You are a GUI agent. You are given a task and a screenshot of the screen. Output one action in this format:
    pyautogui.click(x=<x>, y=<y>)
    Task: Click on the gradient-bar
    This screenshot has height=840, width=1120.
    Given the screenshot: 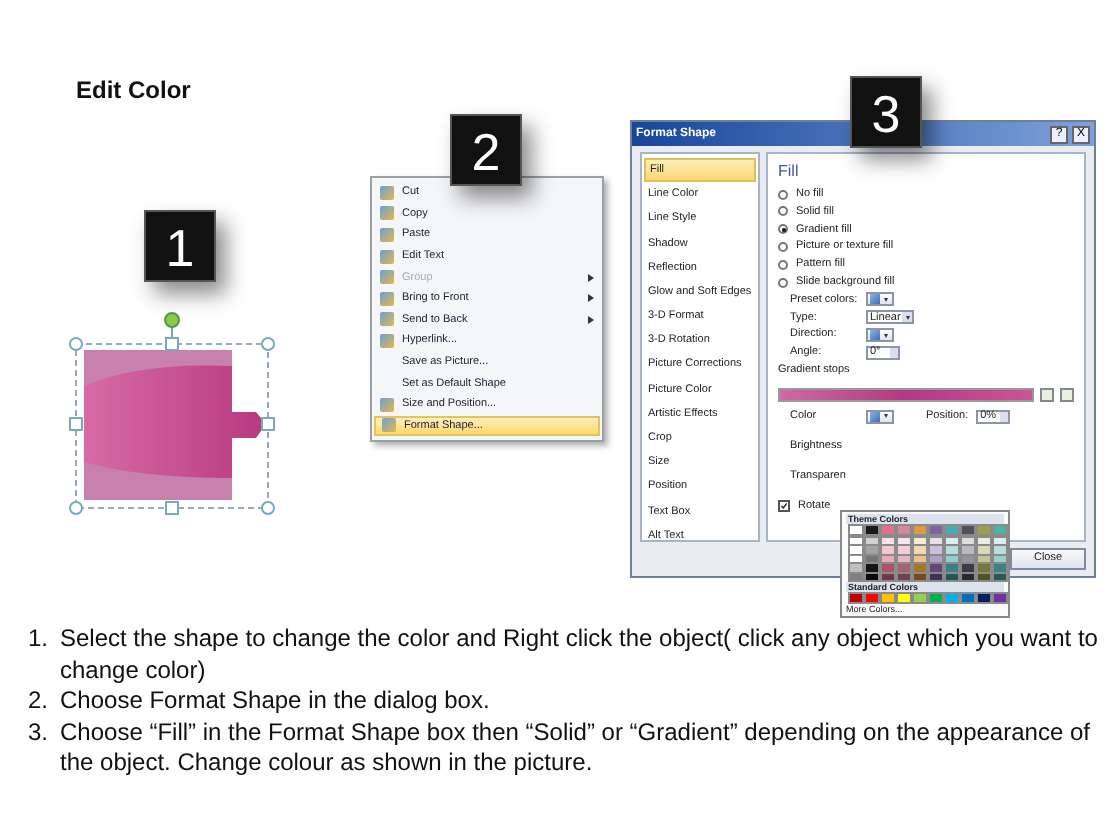 What is the action you would take?
    pyautogui.click(x=906, y=394)
    